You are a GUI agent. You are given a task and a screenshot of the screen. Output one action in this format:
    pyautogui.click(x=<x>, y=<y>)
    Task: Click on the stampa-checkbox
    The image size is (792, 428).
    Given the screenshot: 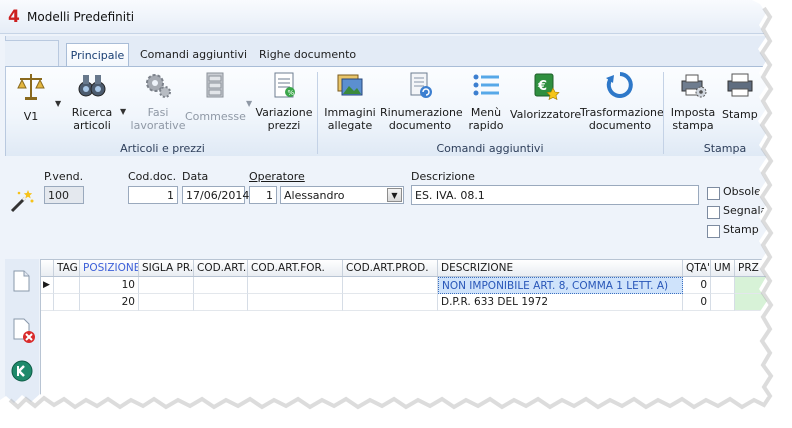 What is the action you would take?
    pyautogui.click(x=713, y=231)
    